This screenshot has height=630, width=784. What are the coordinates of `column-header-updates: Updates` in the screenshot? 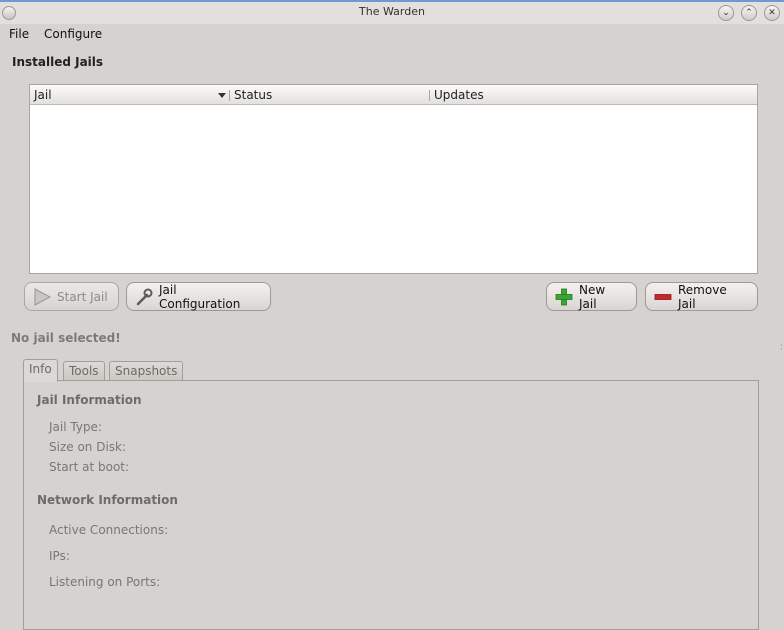 It's located at (459, 95).